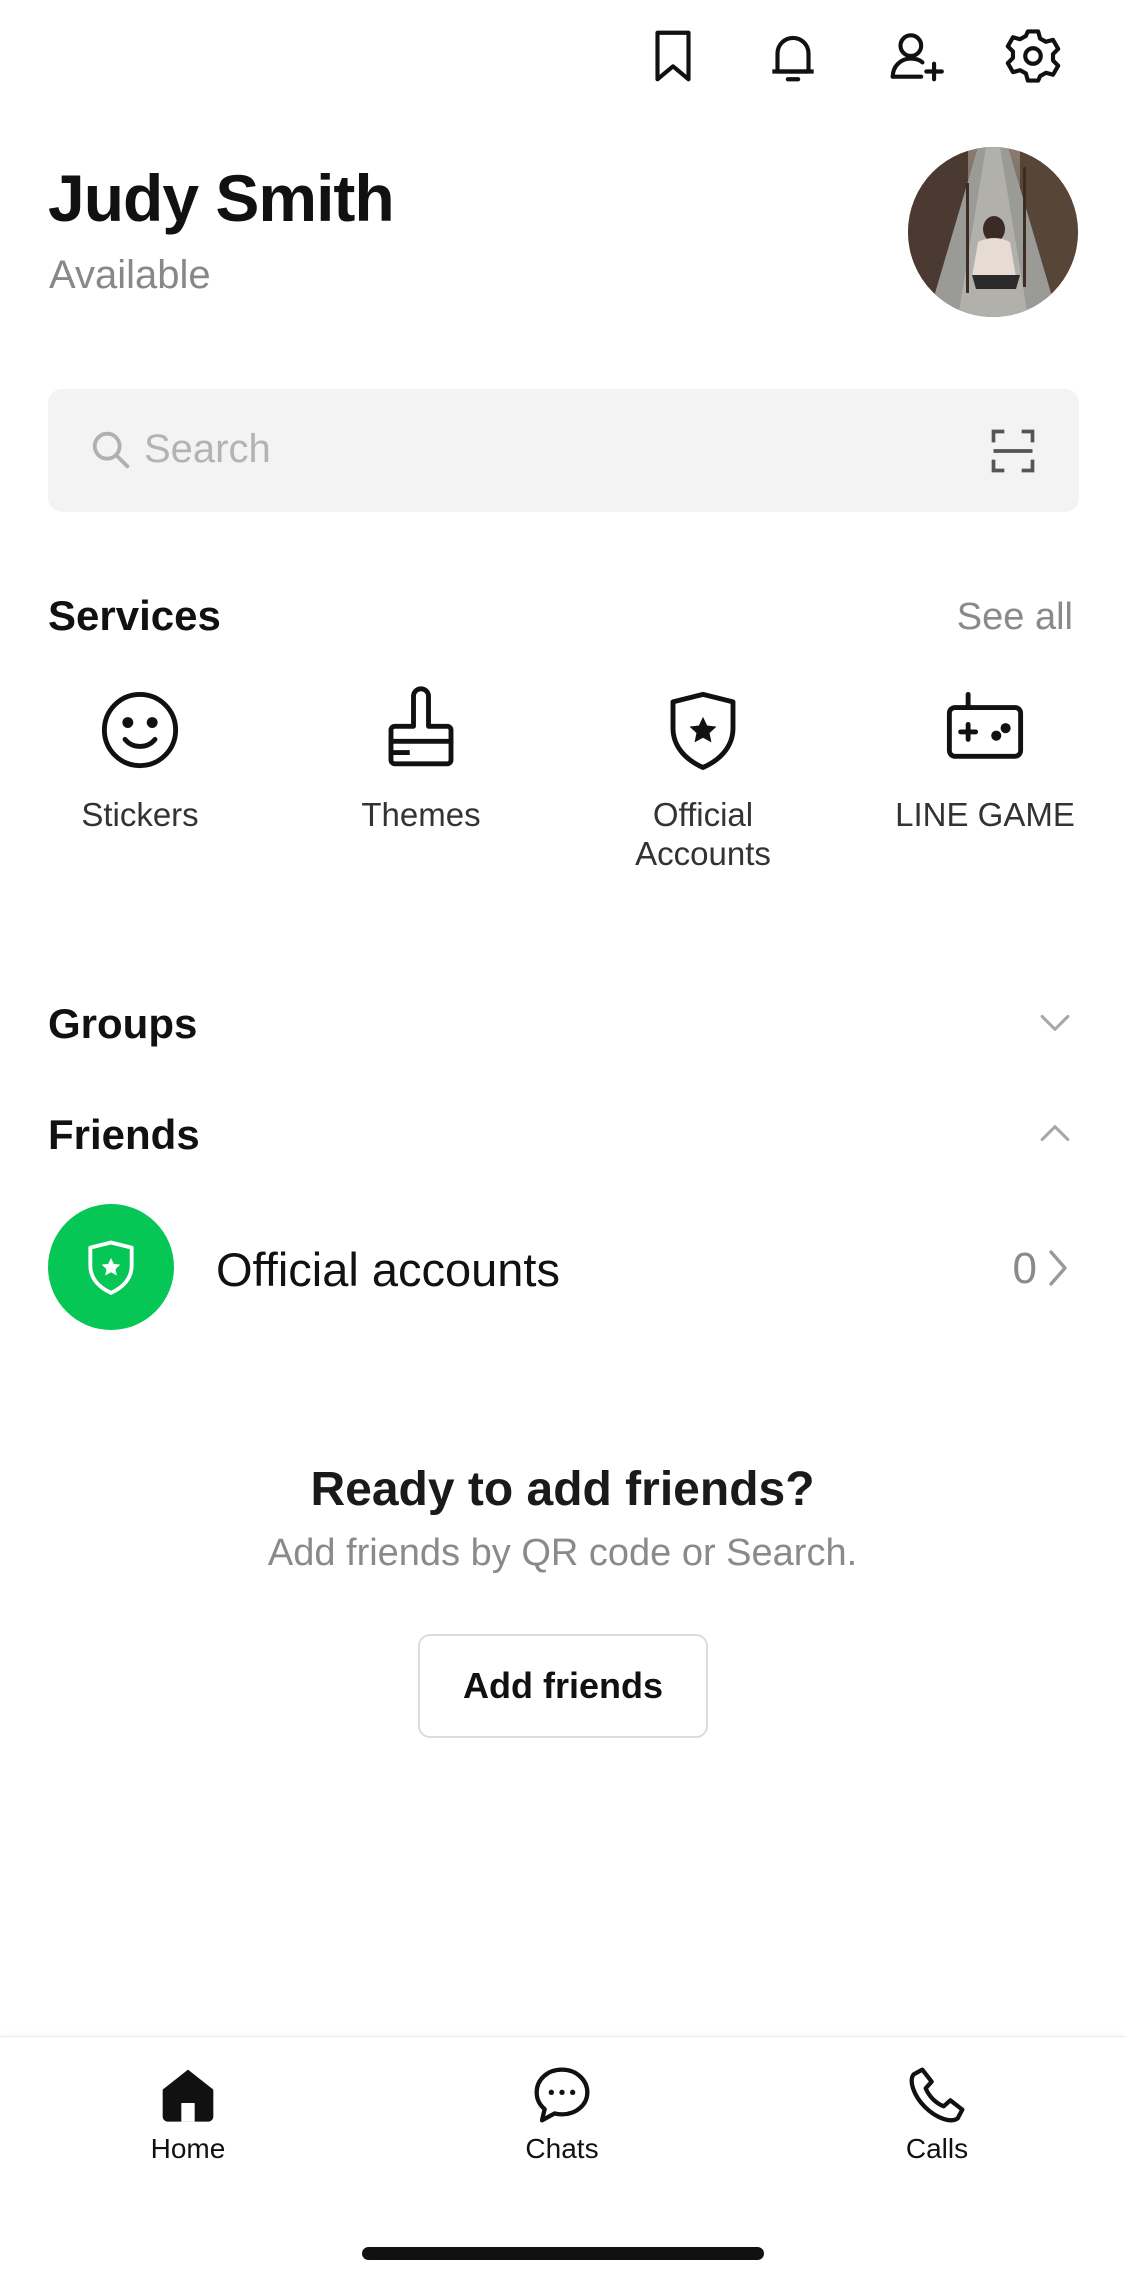 This screenshot has width=1125, height=2284. I want to click on service-official-accounts: Official Accounts, so click(703, 779).